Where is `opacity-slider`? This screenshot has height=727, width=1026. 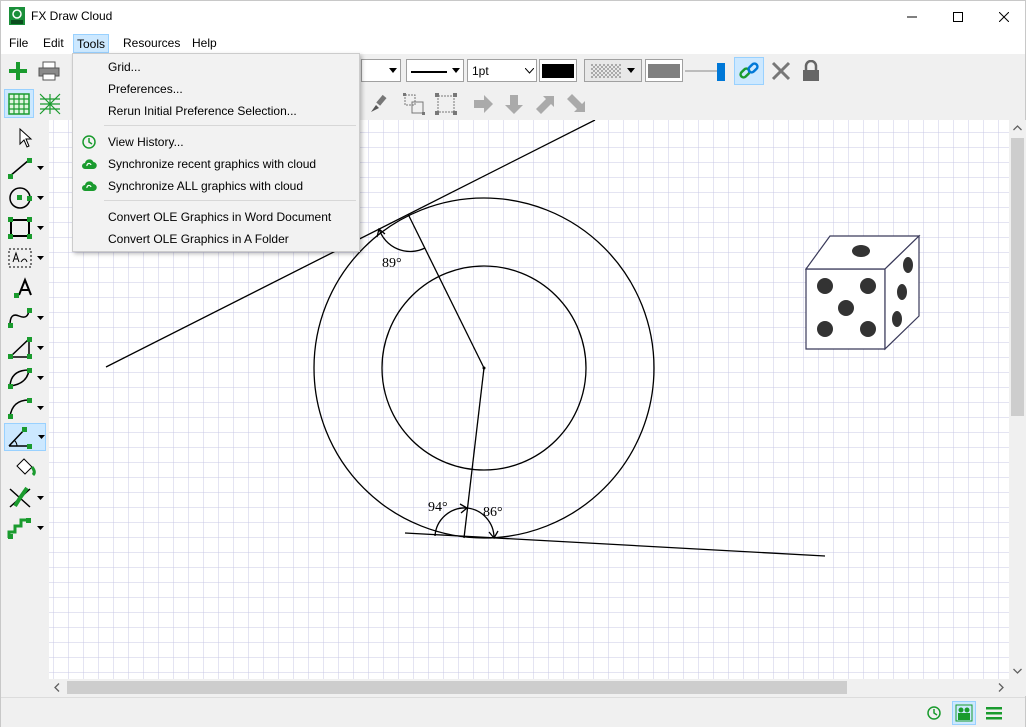
opacity-slider is located at coordinates (707, 72).